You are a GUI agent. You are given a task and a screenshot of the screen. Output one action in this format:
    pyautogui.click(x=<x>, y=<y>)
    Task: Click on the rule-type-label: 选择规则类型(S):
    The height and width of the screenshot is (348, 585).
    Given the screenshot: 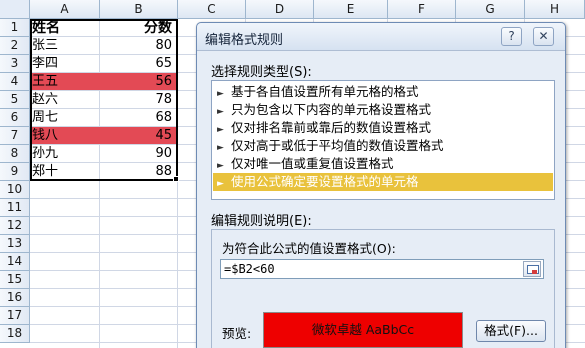 What is the action you would take?
    pyautogui.click(x=261, y=72)
    